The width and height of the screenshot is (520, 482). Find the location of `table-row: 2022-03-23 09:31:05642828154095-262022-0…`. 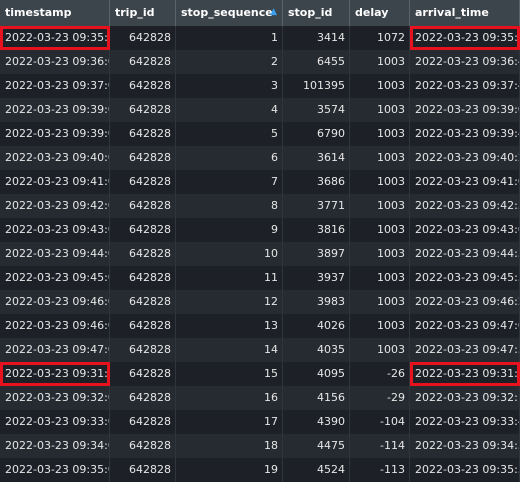

table-row: 2022-03-23 09:31:05642828154095-262022-0… is located at coordinates (260, 374).